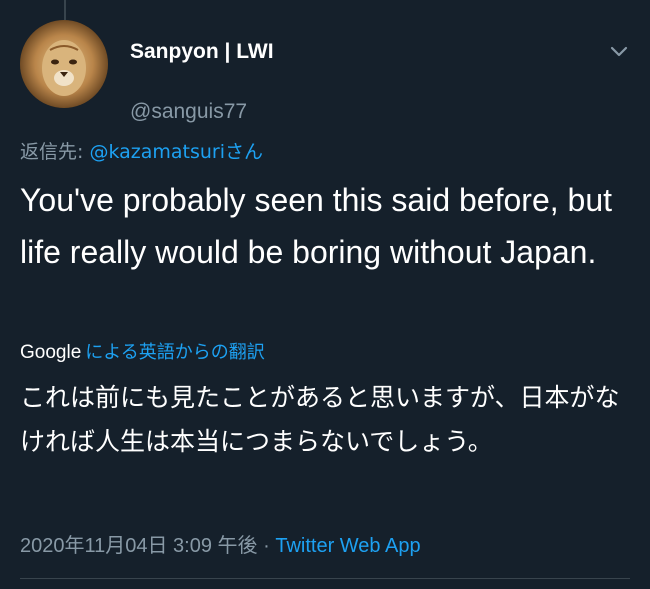  What do you see at coordinates (55, 152) in the screenshot?
I see `reply-prefix: 返信先:` at bounding box center [55, 152].